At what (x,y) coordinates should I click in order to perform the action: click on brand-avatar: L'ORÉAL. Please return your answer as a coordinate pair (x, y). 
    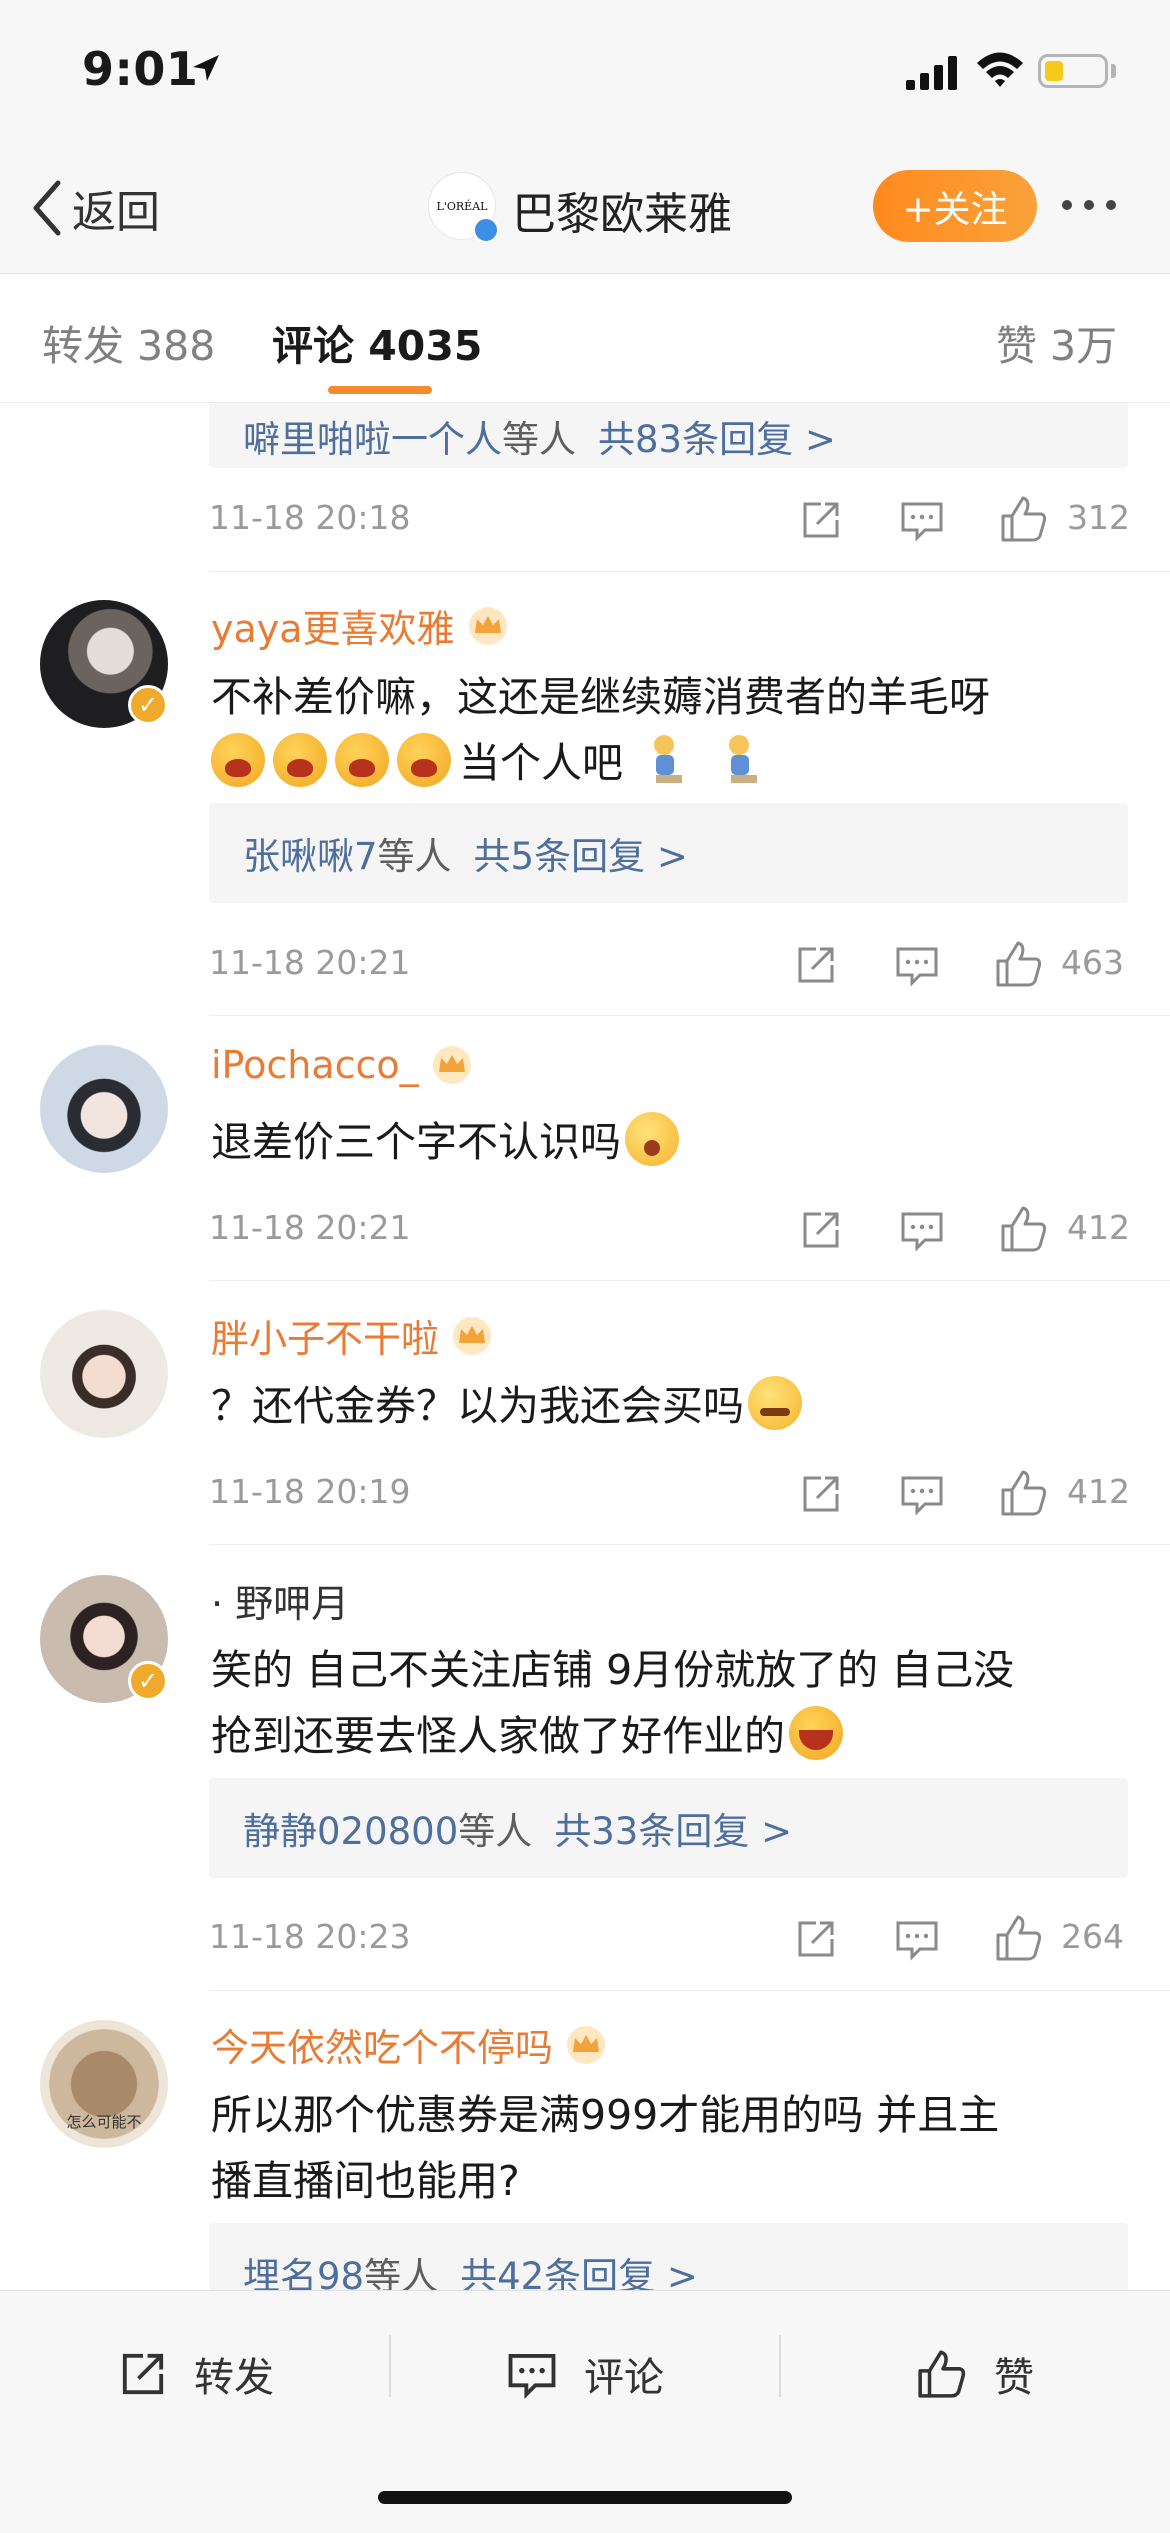
    Looking at the image, I should click on (463, 207).